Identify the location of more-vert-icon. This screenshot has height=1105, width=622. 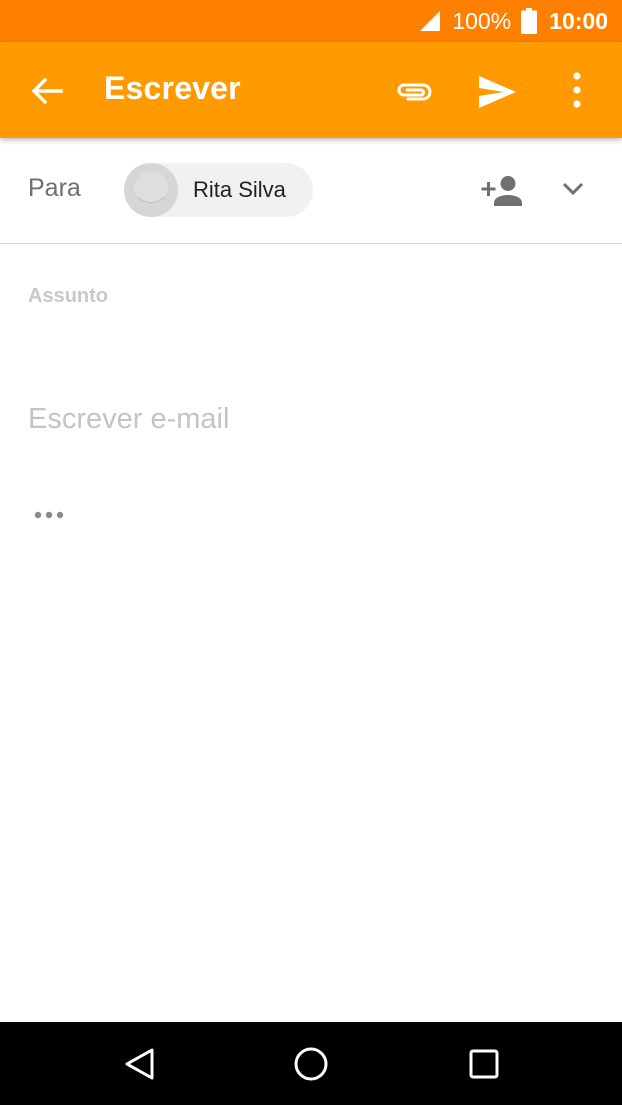
(577, 91).